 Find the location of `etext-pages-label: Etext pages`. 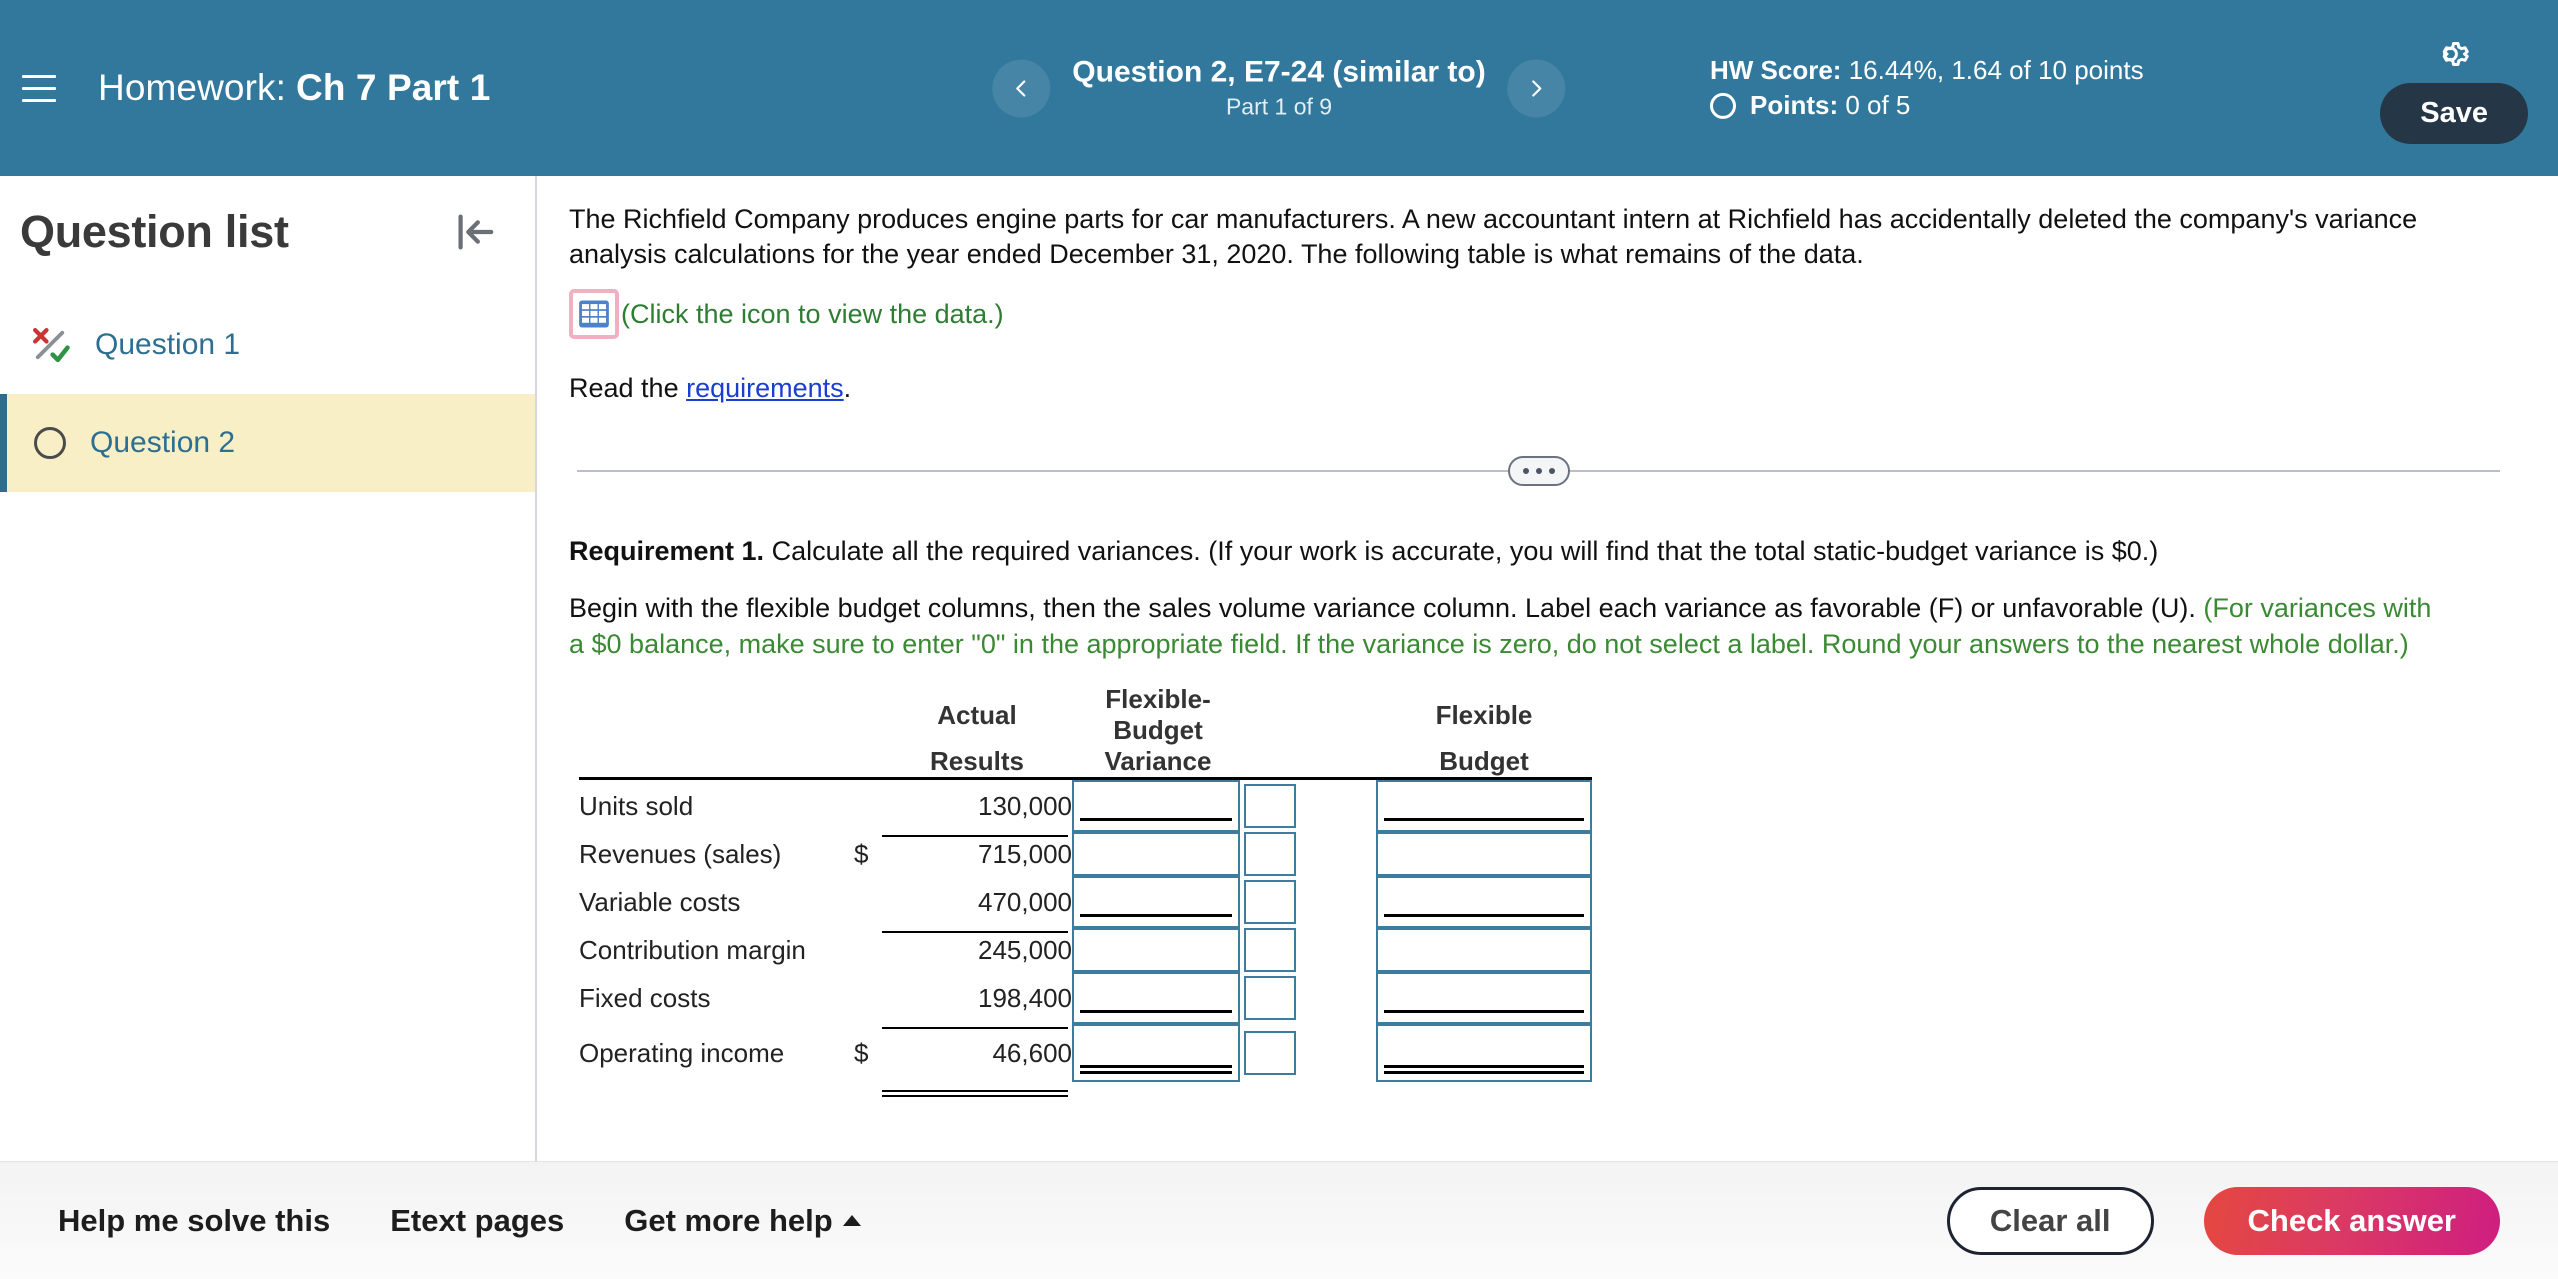

etext-pages-label: Etext pages is located at coordinates (477, 1220).